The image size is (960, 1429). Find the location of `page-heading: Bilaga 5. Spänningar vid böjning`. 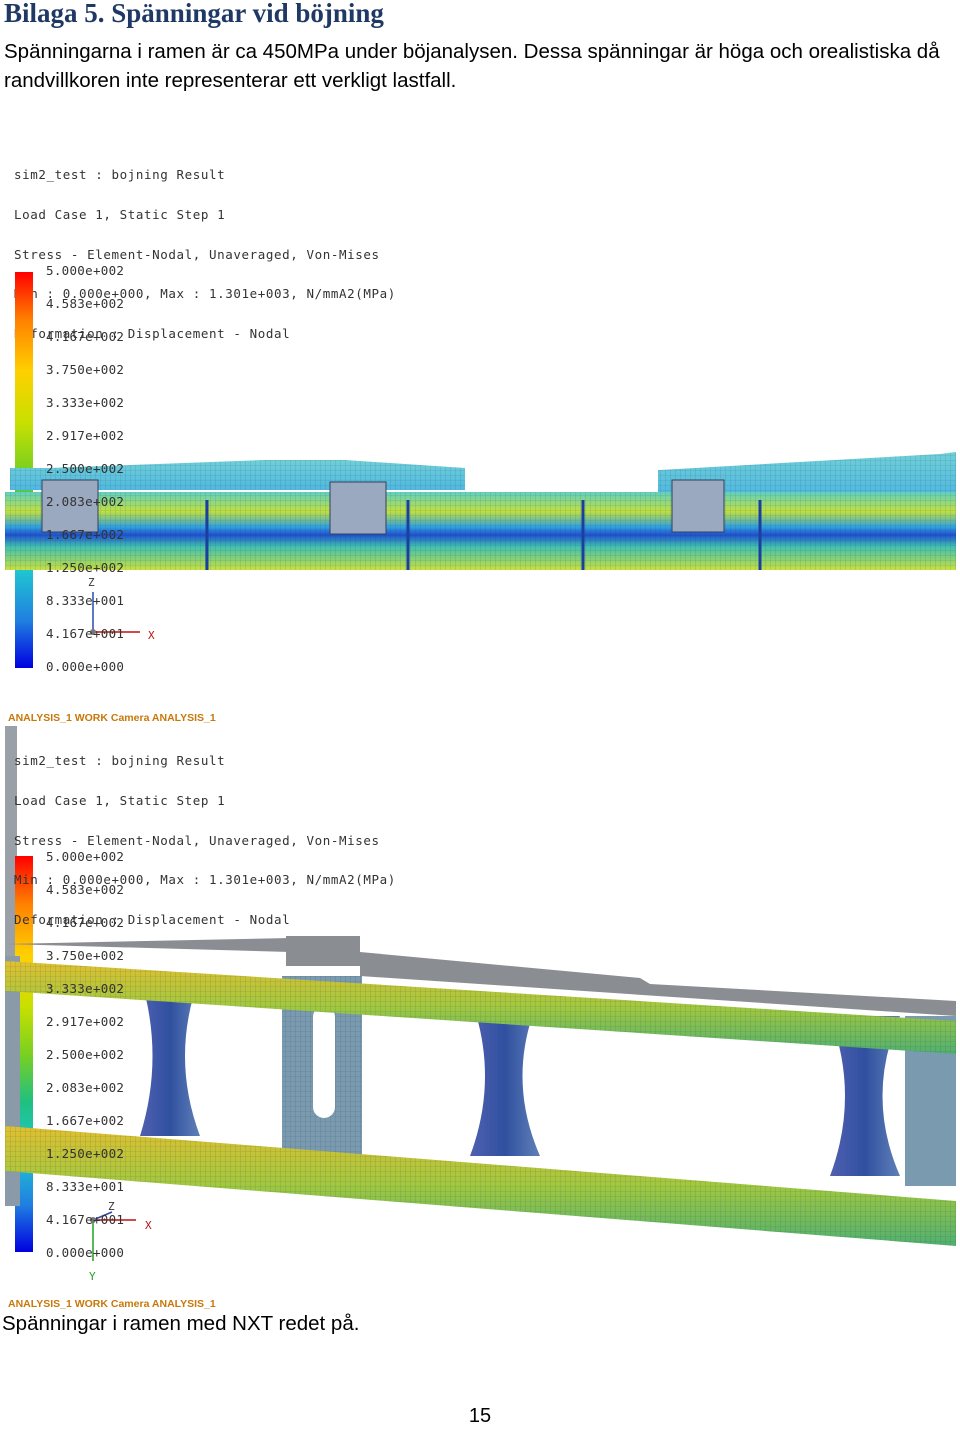

page-heading: Bilaga 5. Spänningar vid böjning is located at coordinates (194, 14).